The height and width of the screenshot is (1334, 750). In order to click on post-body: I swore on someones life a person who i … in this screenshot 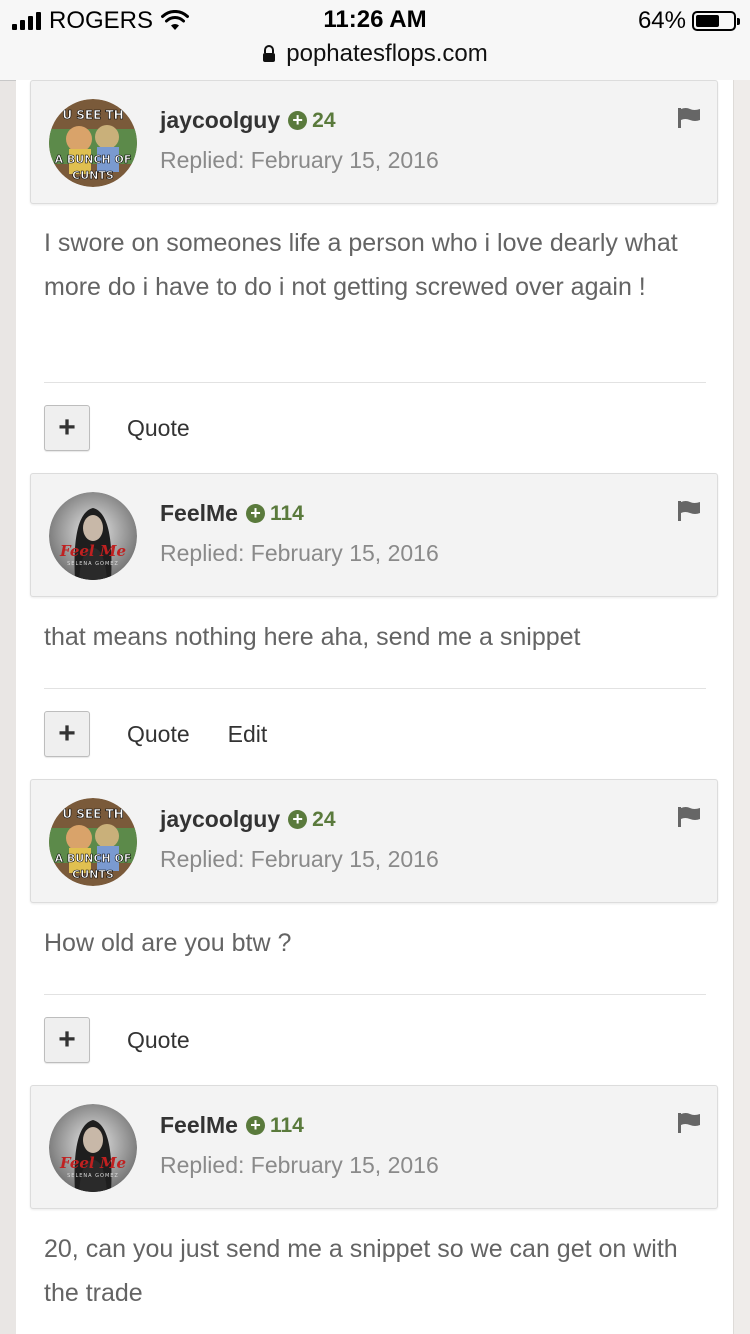, I will do `click(361, 265)`.